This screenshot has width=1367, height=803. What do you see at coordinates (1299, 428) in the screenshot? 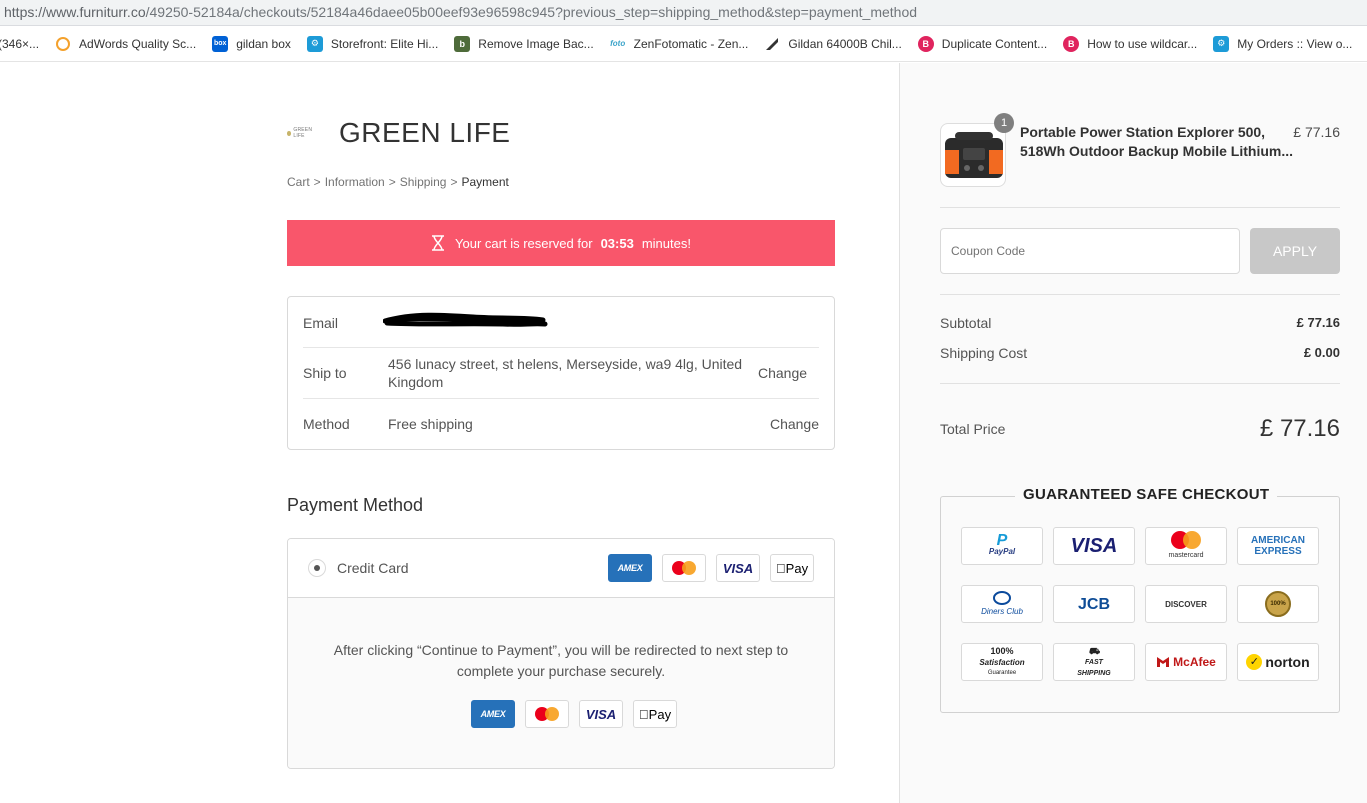
I see `total-value: £ 77.16` at bounding box center [1299, 428].